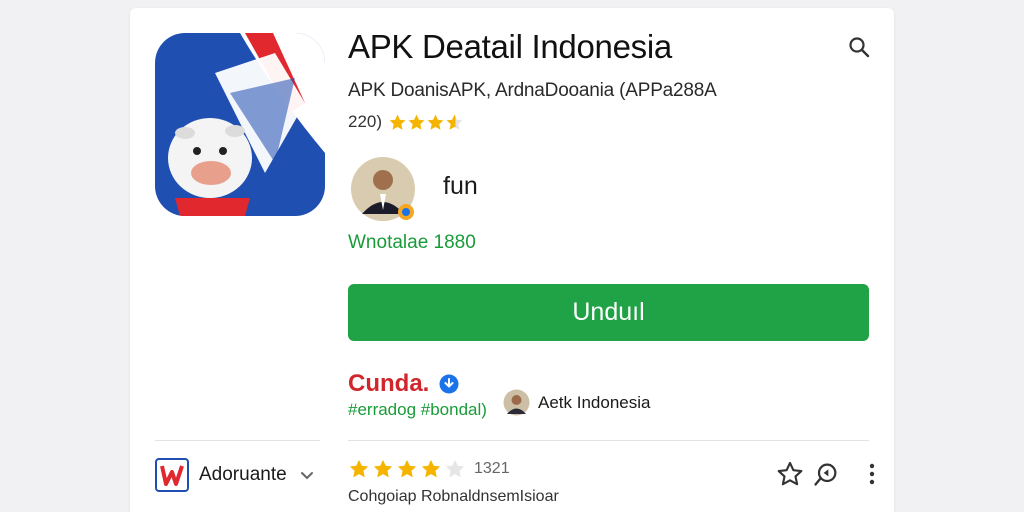  I want to click on star-empty-icon, so click(455, 468).